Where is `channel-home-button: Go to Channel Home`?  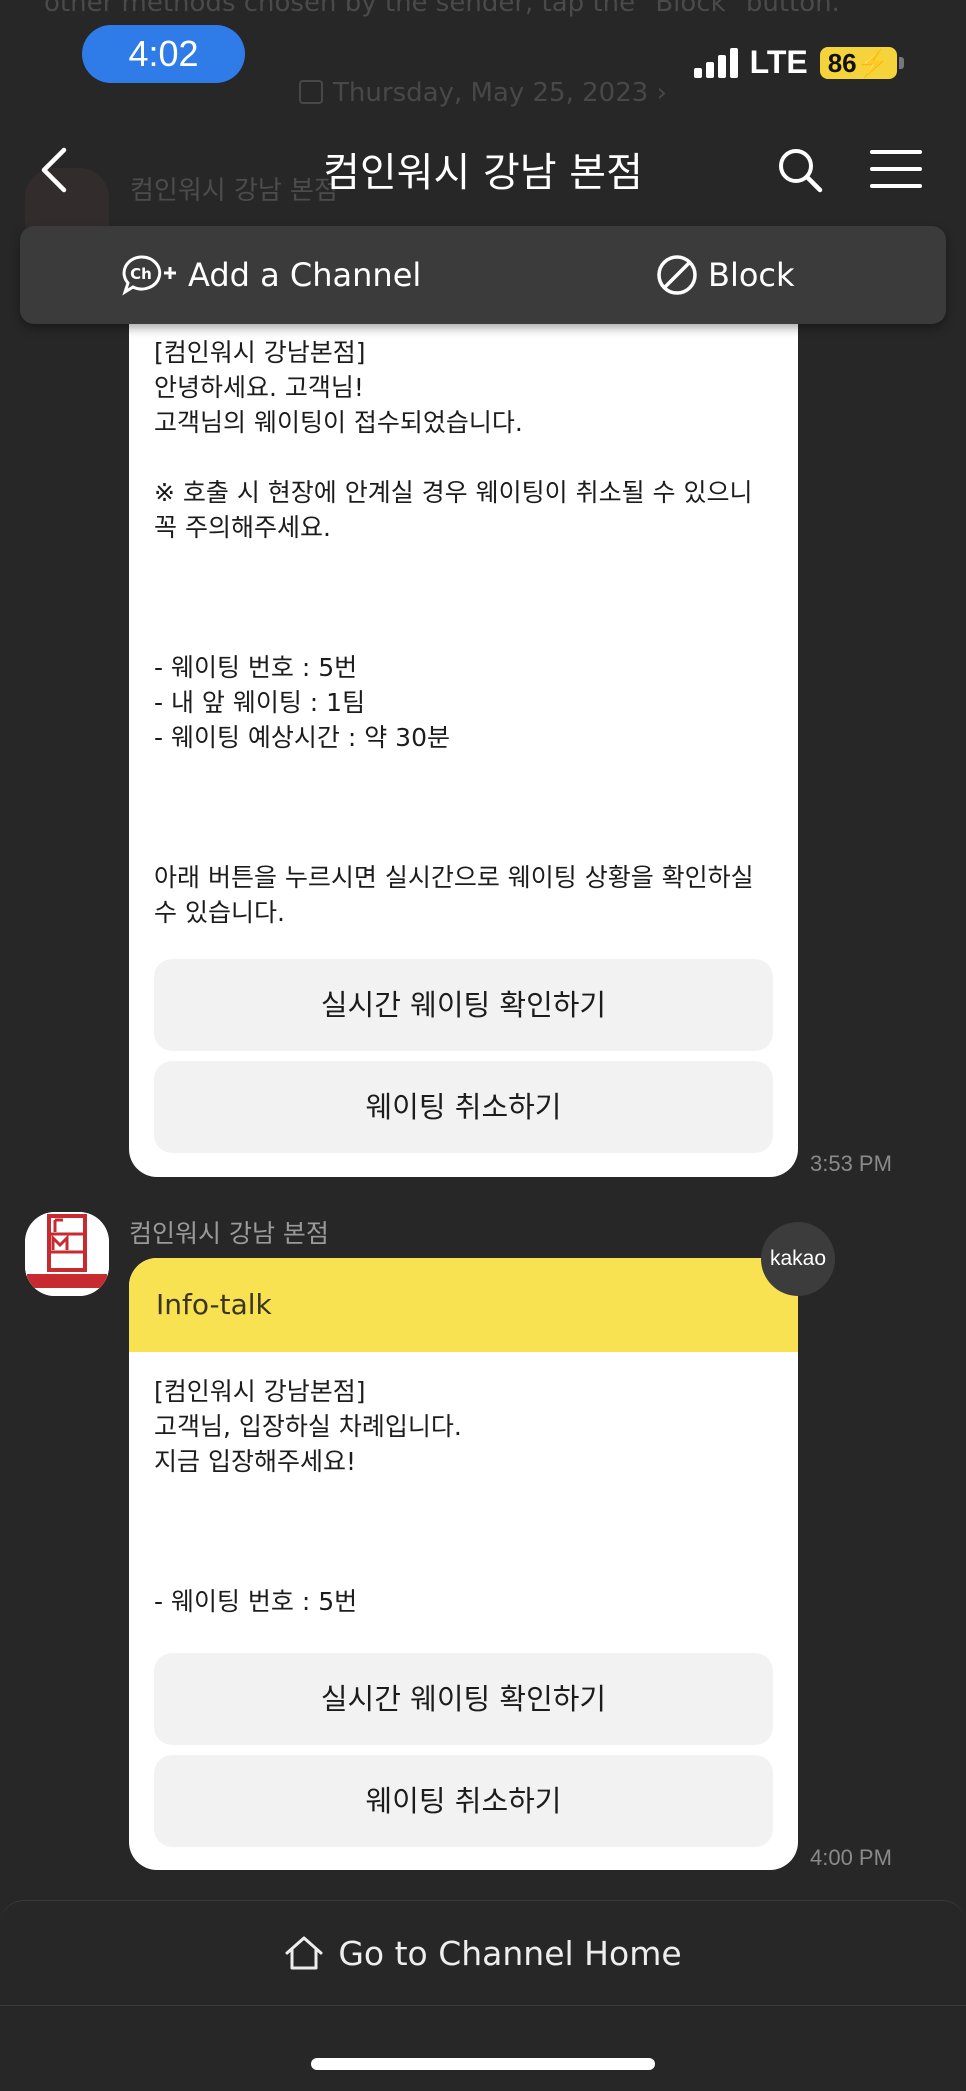 channel-home-button: Go to Channel Home is located at coordinates (483, 1953).